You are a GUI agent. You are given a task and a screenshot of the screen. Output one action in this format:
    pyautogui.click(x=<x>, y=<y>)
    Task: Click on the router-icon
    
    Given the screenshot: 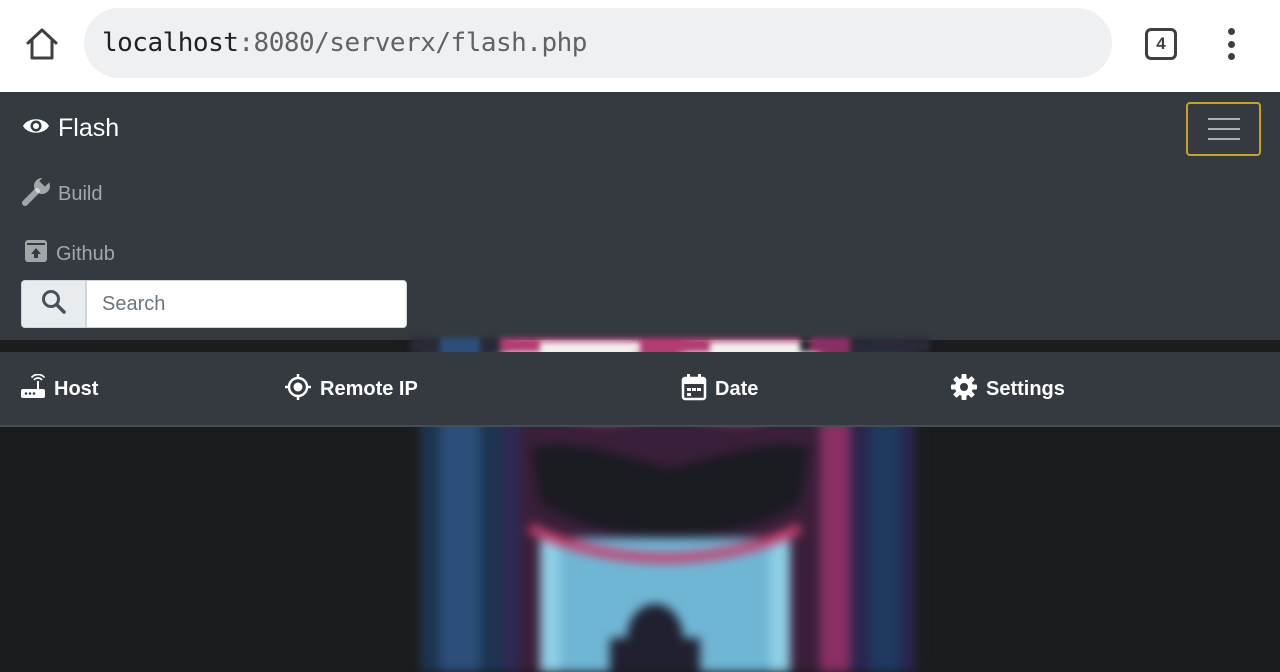 What is the action you would take?
    pyautogui.click(x=33, y=389)
    